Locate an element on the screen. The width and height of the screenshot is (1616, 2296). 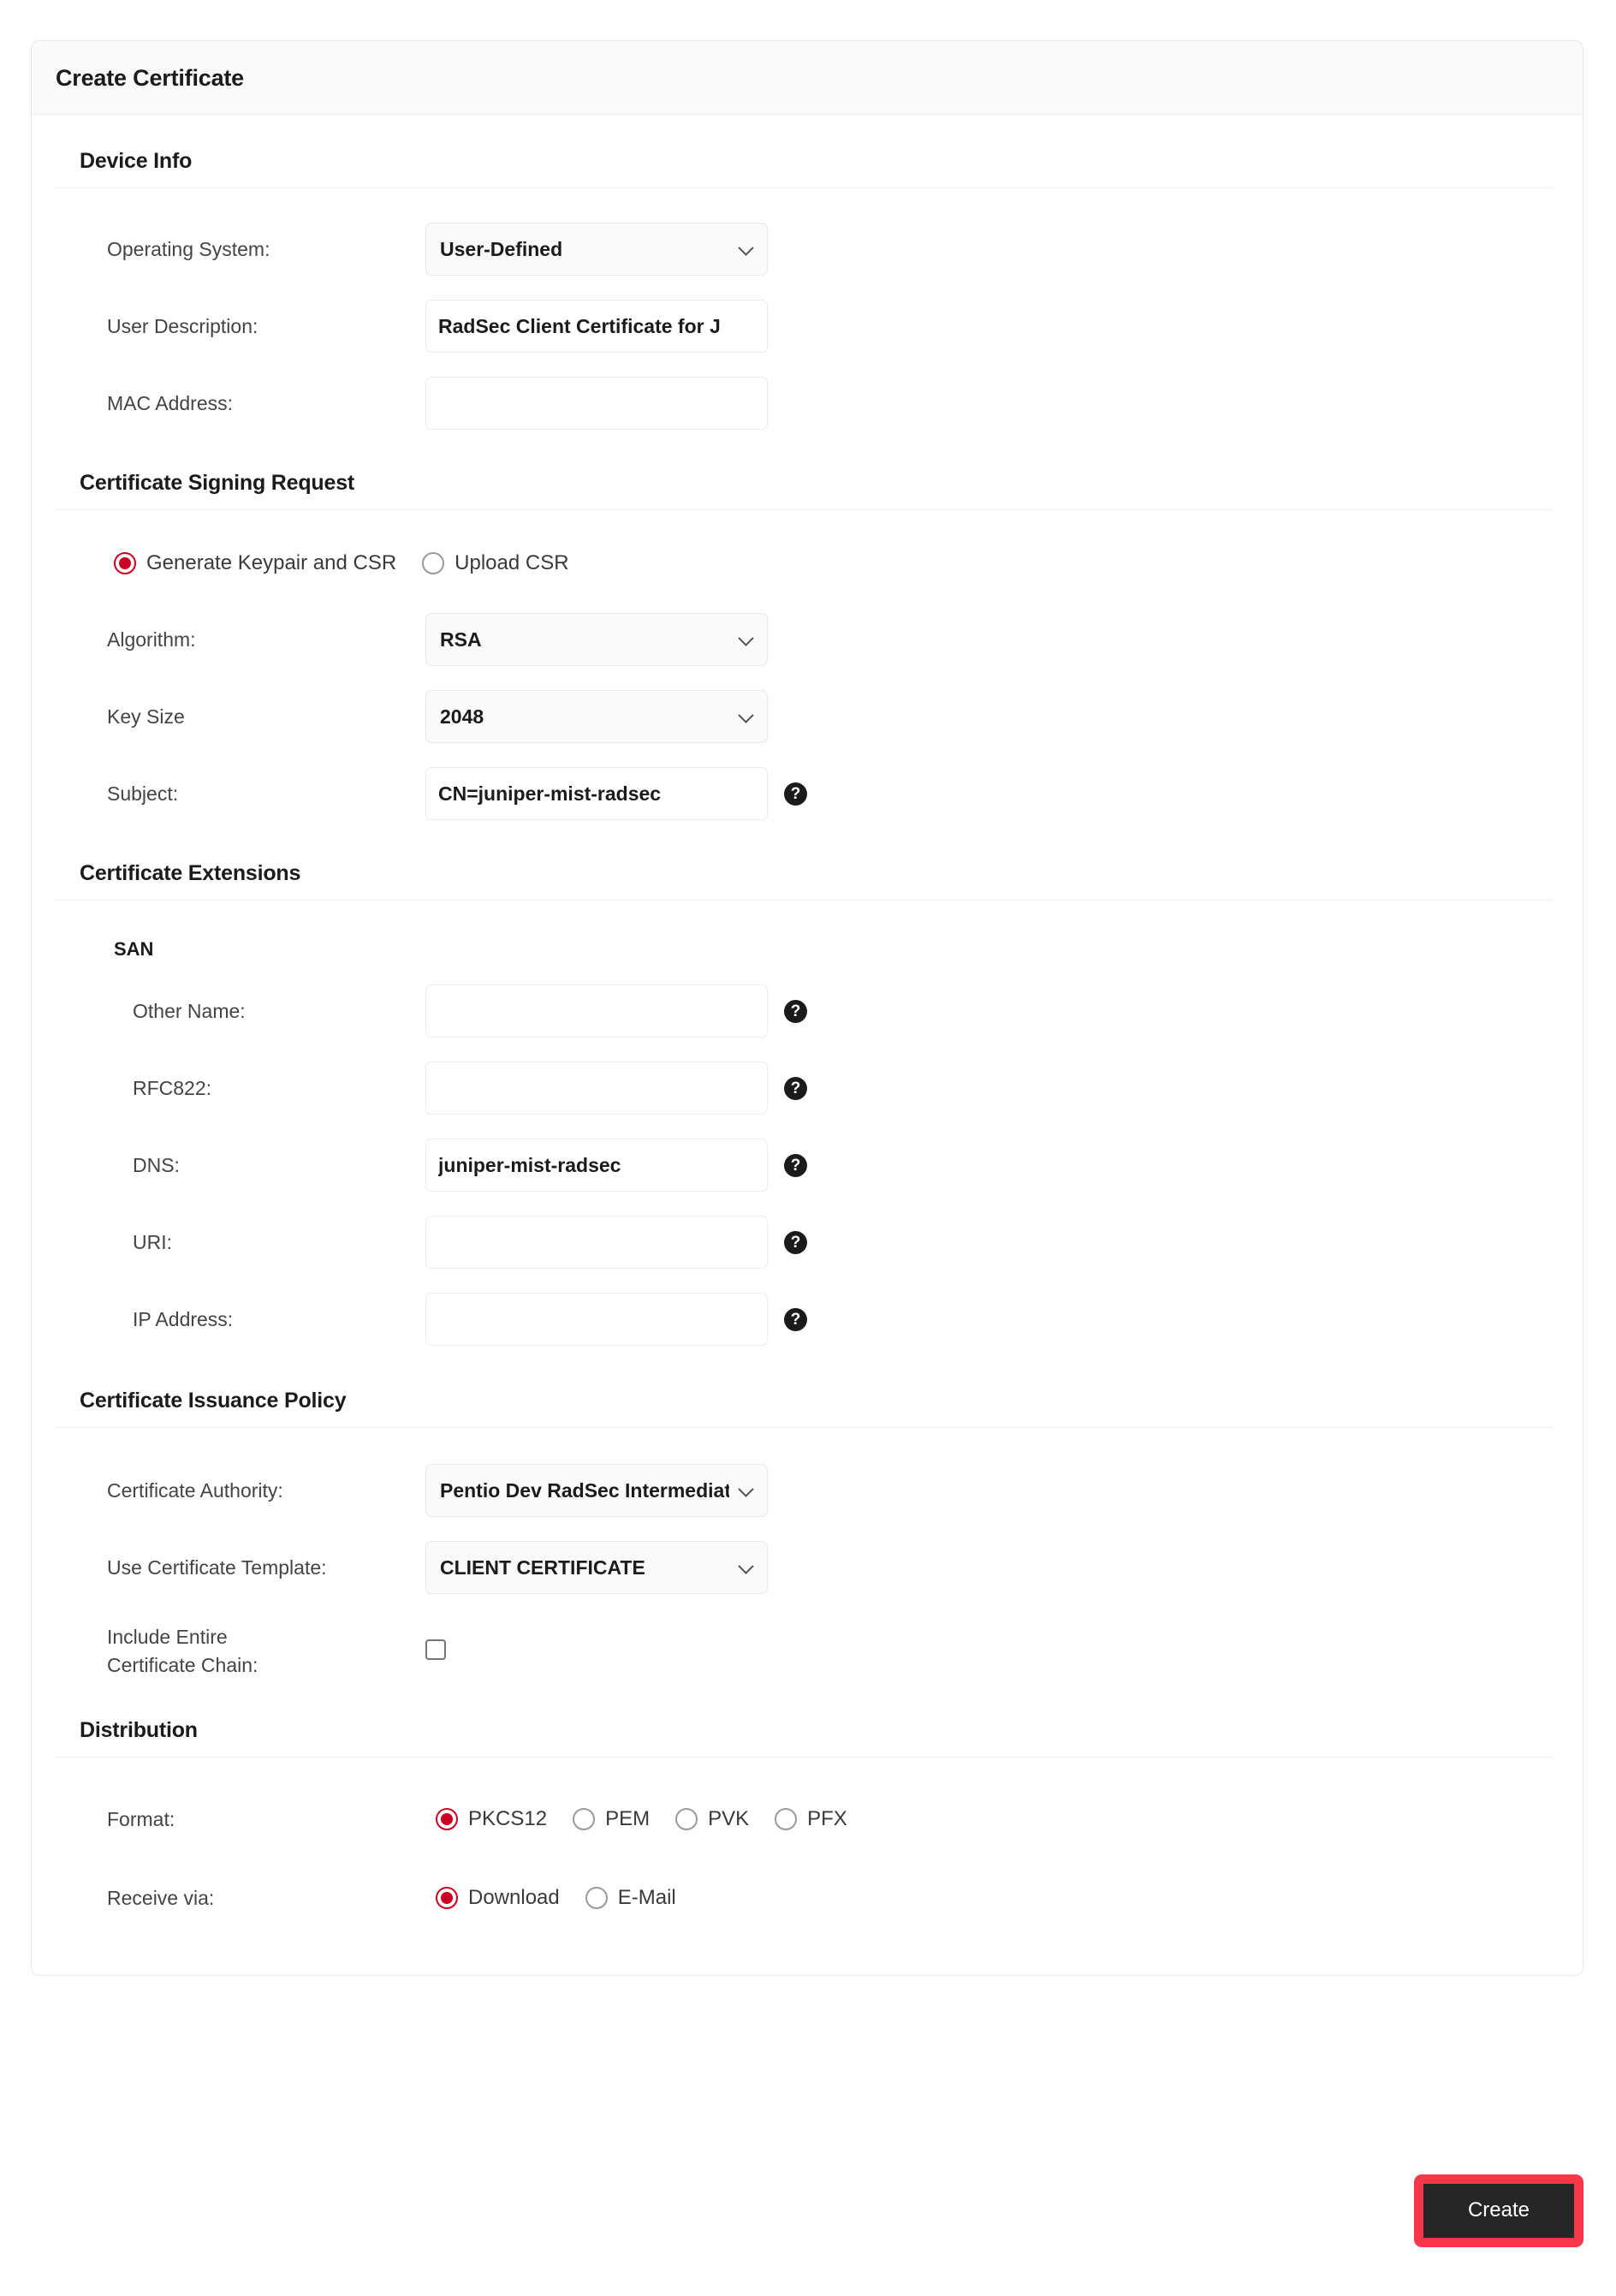
select-key-size-value: 2048 is located at coordinates (462, 716).